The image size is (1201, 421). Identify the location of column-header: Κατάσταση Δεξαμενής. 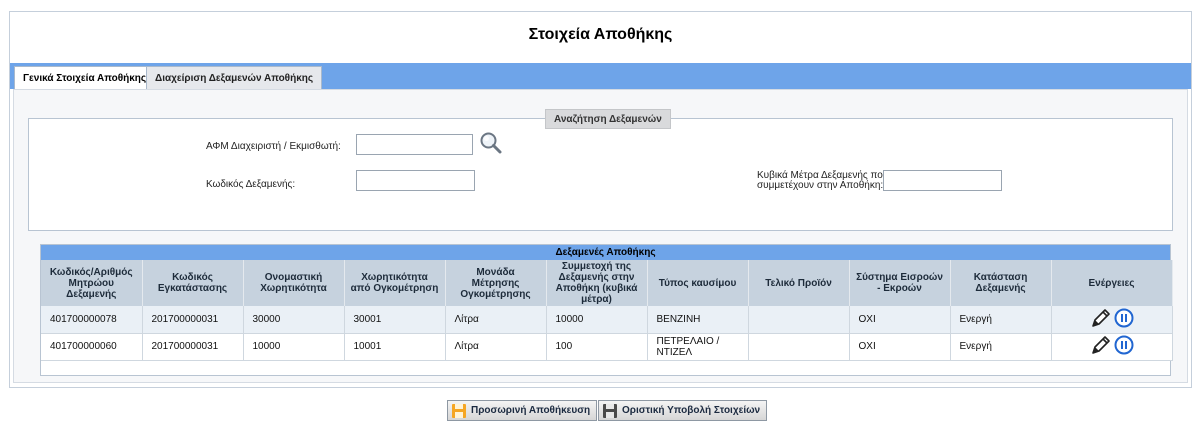
(1001, 283).